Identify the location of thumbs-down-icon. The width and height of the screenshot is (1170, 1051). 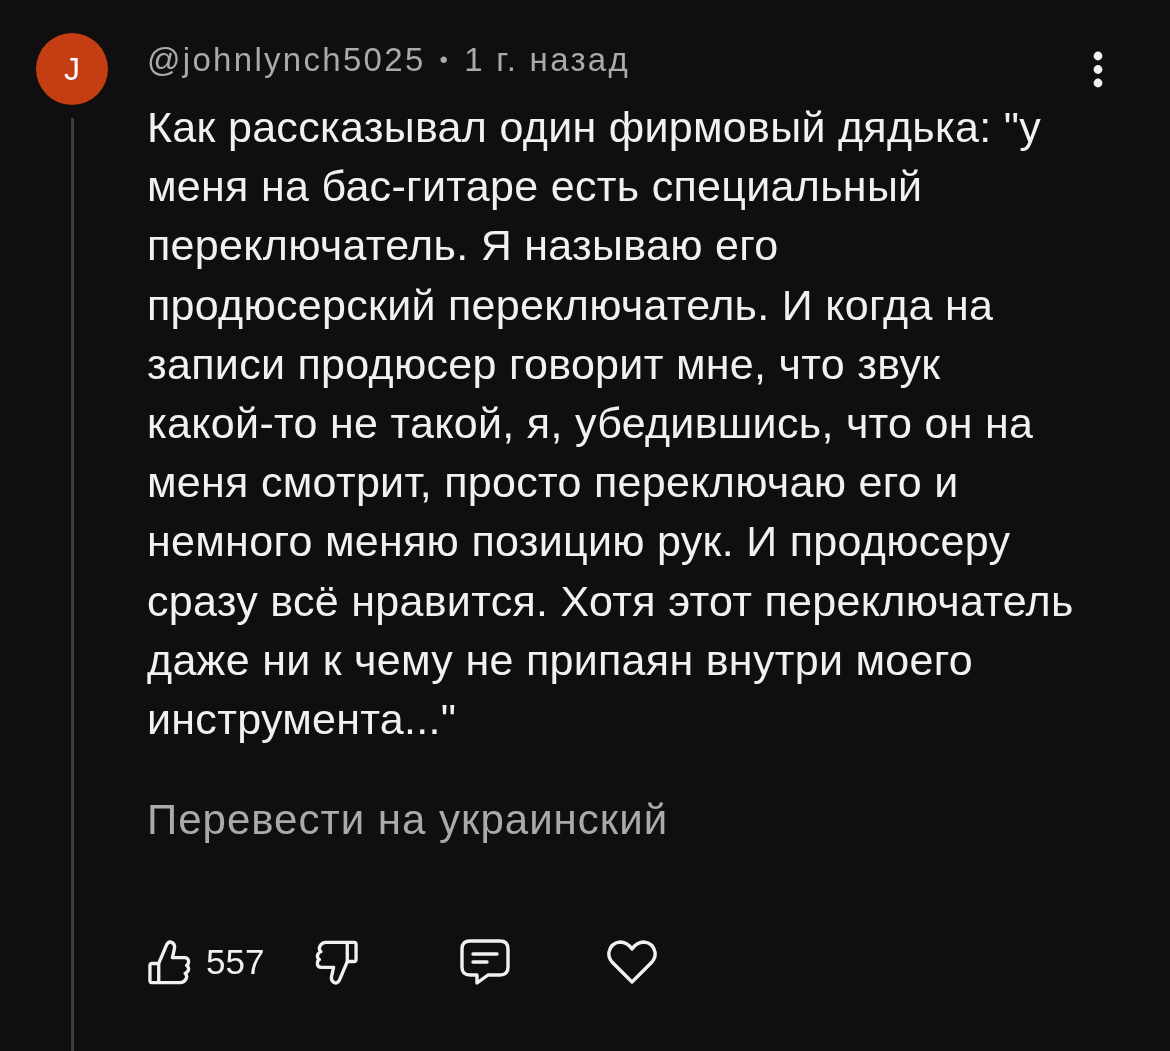
(337, 962).